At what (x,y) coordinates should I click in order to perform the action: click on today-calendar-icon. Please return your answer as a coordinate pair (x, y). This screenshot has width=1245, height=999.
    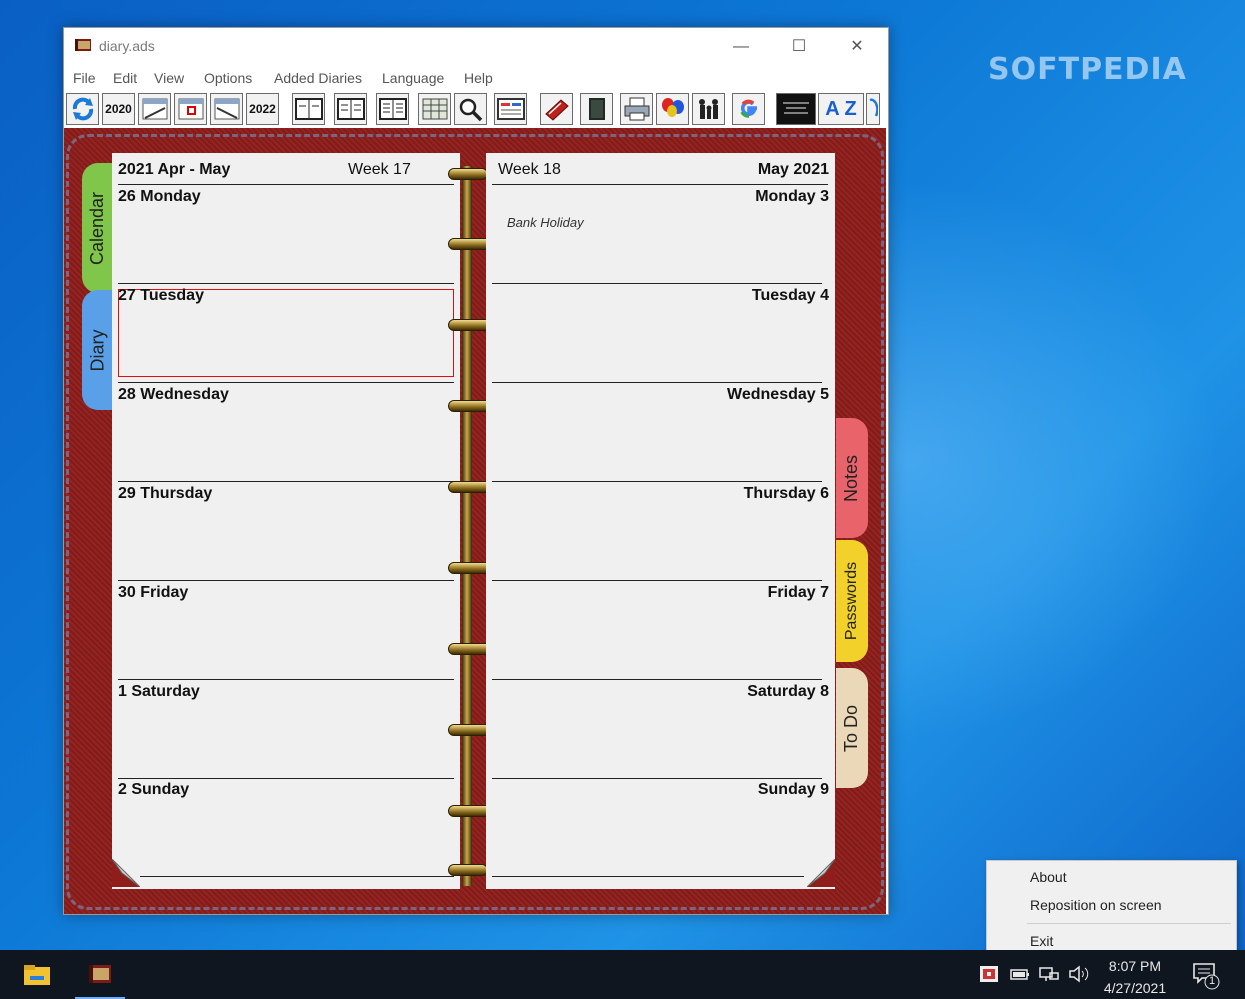
    Looking at the image, I should click on (190, 109).